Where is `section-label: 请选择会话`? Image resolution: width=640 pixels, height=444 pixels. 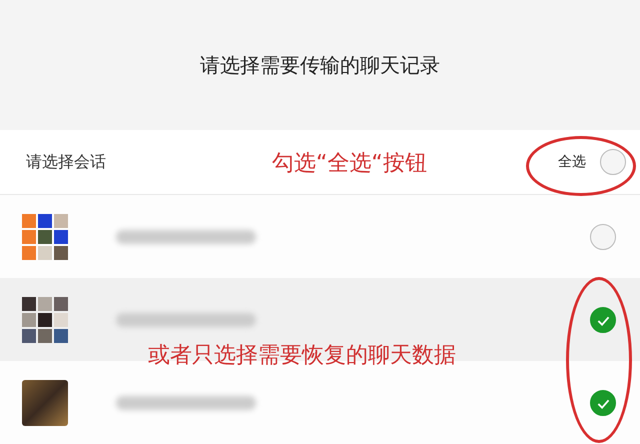
section-label: 请选择会话 is located at coordinates (66, 162).